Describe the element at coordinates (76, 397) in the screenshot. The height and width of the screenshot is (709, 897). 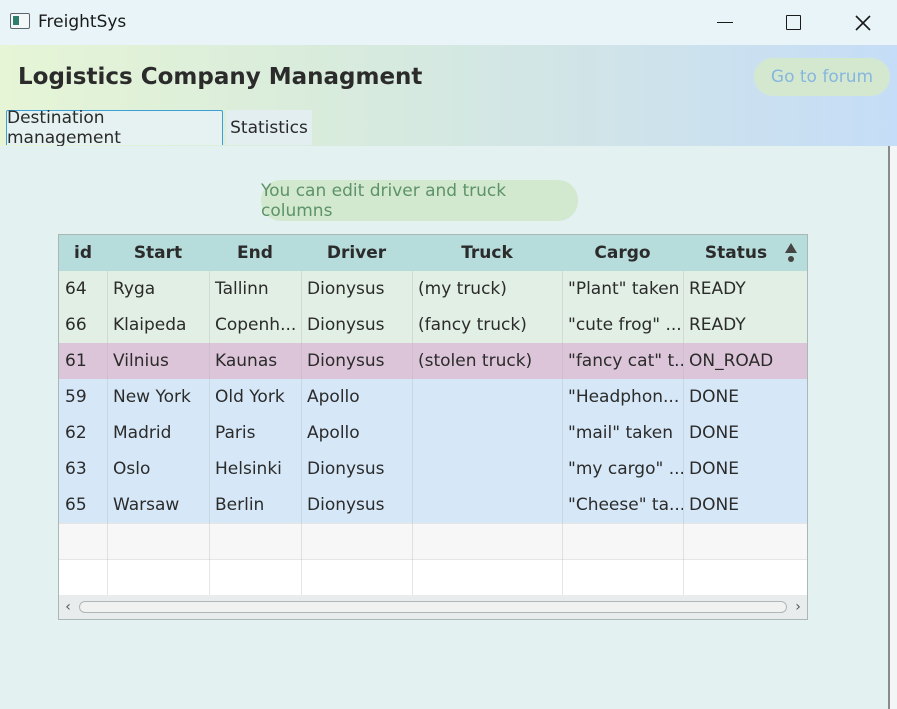
I see `cell-id: 59` at that location.